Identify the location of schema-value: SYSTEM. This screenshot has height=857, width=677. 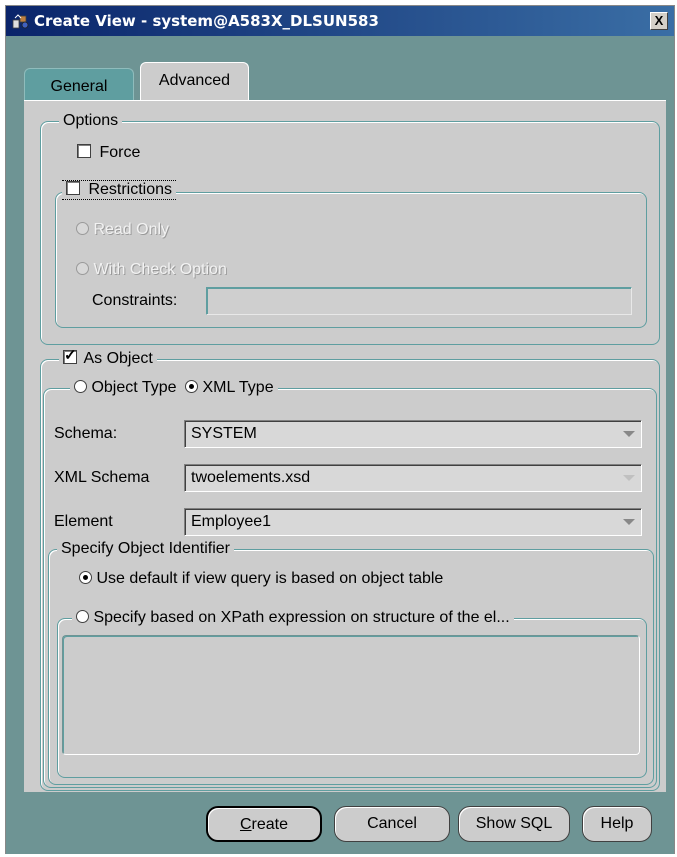
(224, 433).